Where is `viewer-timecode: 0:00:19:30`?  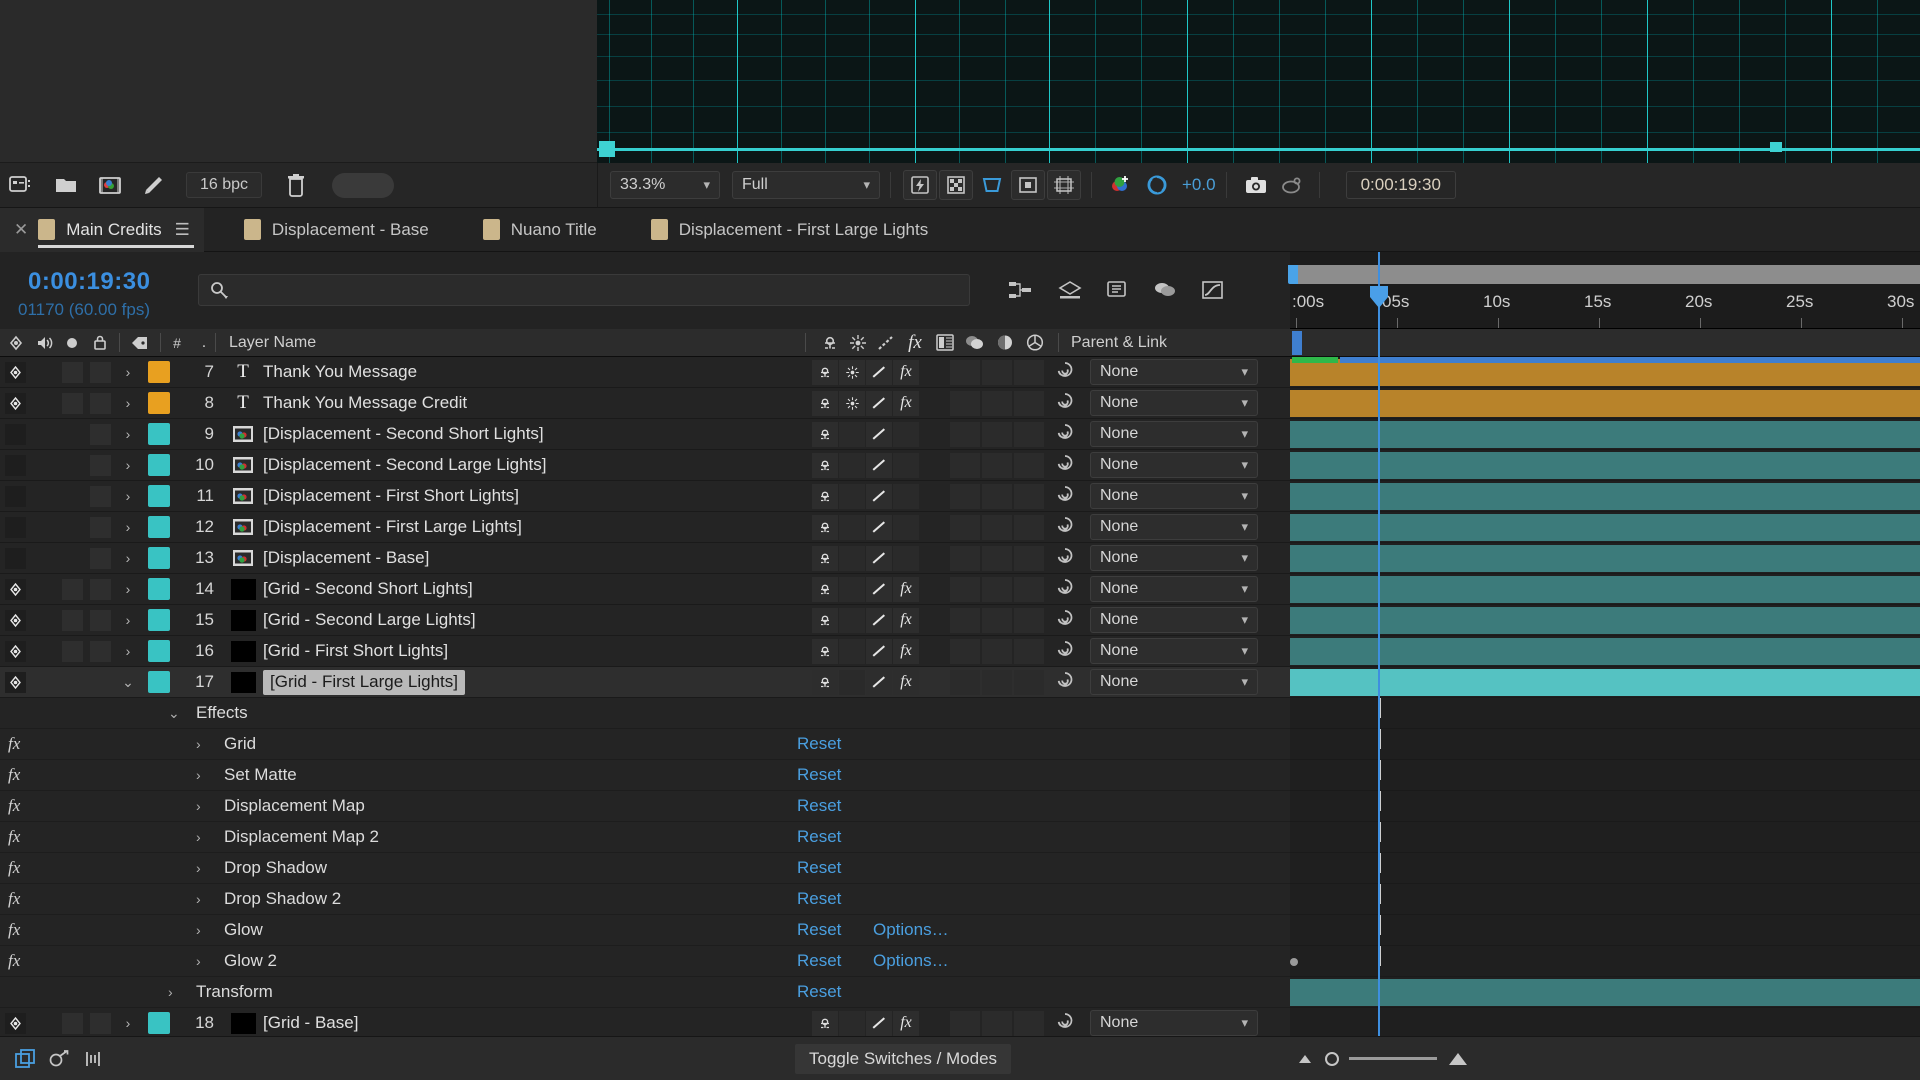
viewer-timecode: 0:00:19:30 is located at coordinates (1400, 185).